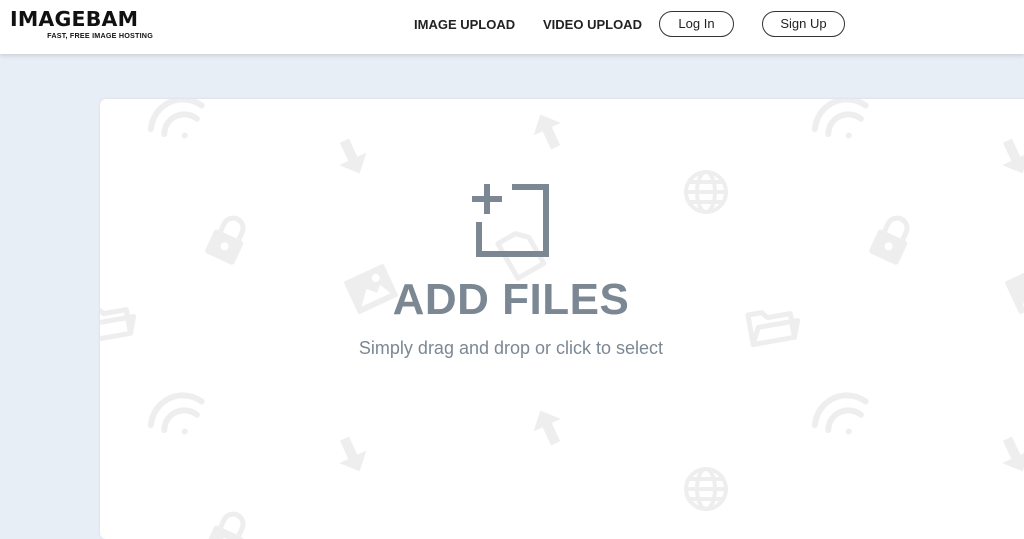 This screenshot has width=1024, height=539. What do you see at coordinates (74, 19) in the screenshot?
I see `logo-wordmark: IMAGEBAM` at bounding box center [74, 19].